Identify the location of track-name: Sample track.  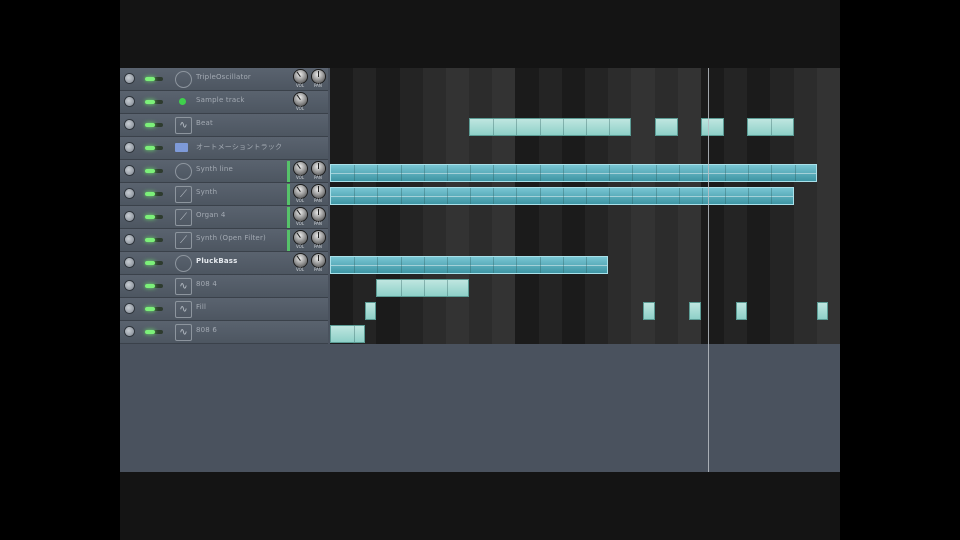
(220, 100).